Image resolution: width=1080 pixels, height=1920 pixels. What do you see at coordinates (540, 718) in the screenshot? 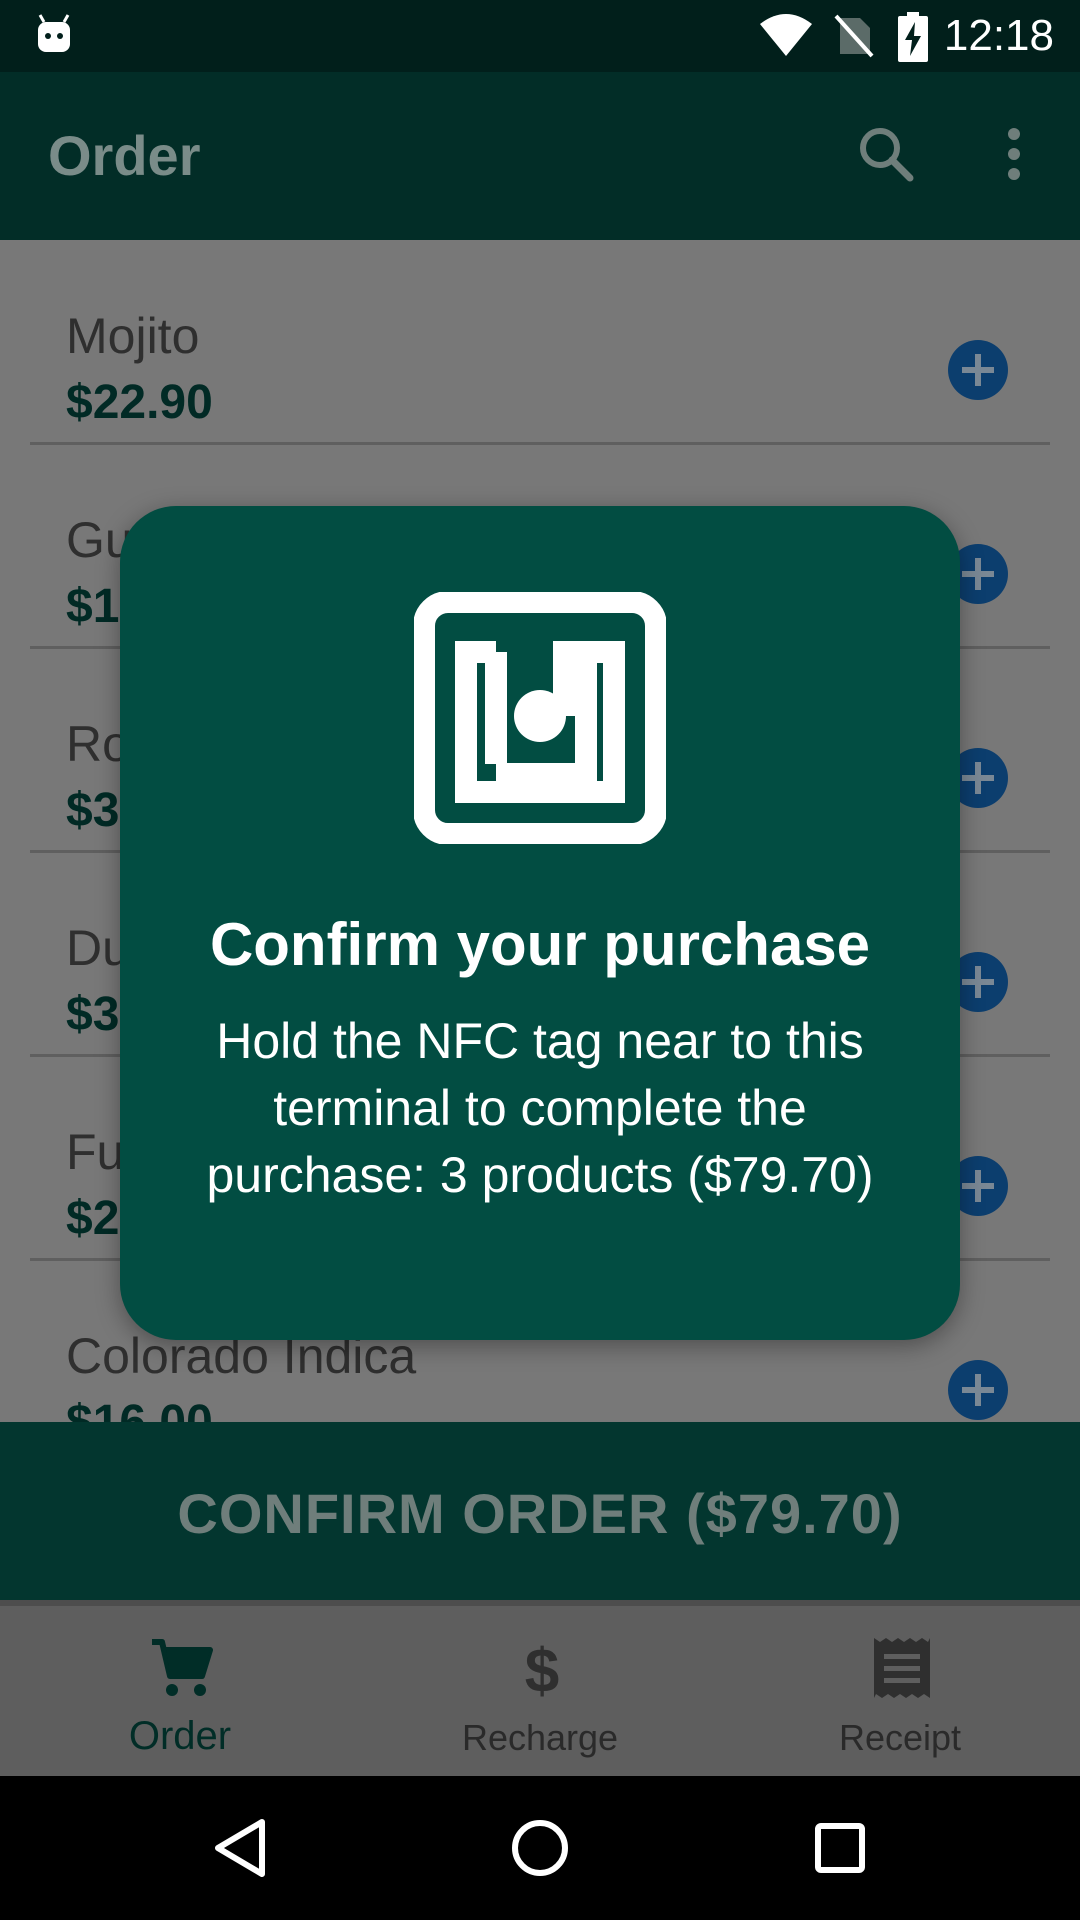
I see `nfc-icon` at bounding box center [540, 718].